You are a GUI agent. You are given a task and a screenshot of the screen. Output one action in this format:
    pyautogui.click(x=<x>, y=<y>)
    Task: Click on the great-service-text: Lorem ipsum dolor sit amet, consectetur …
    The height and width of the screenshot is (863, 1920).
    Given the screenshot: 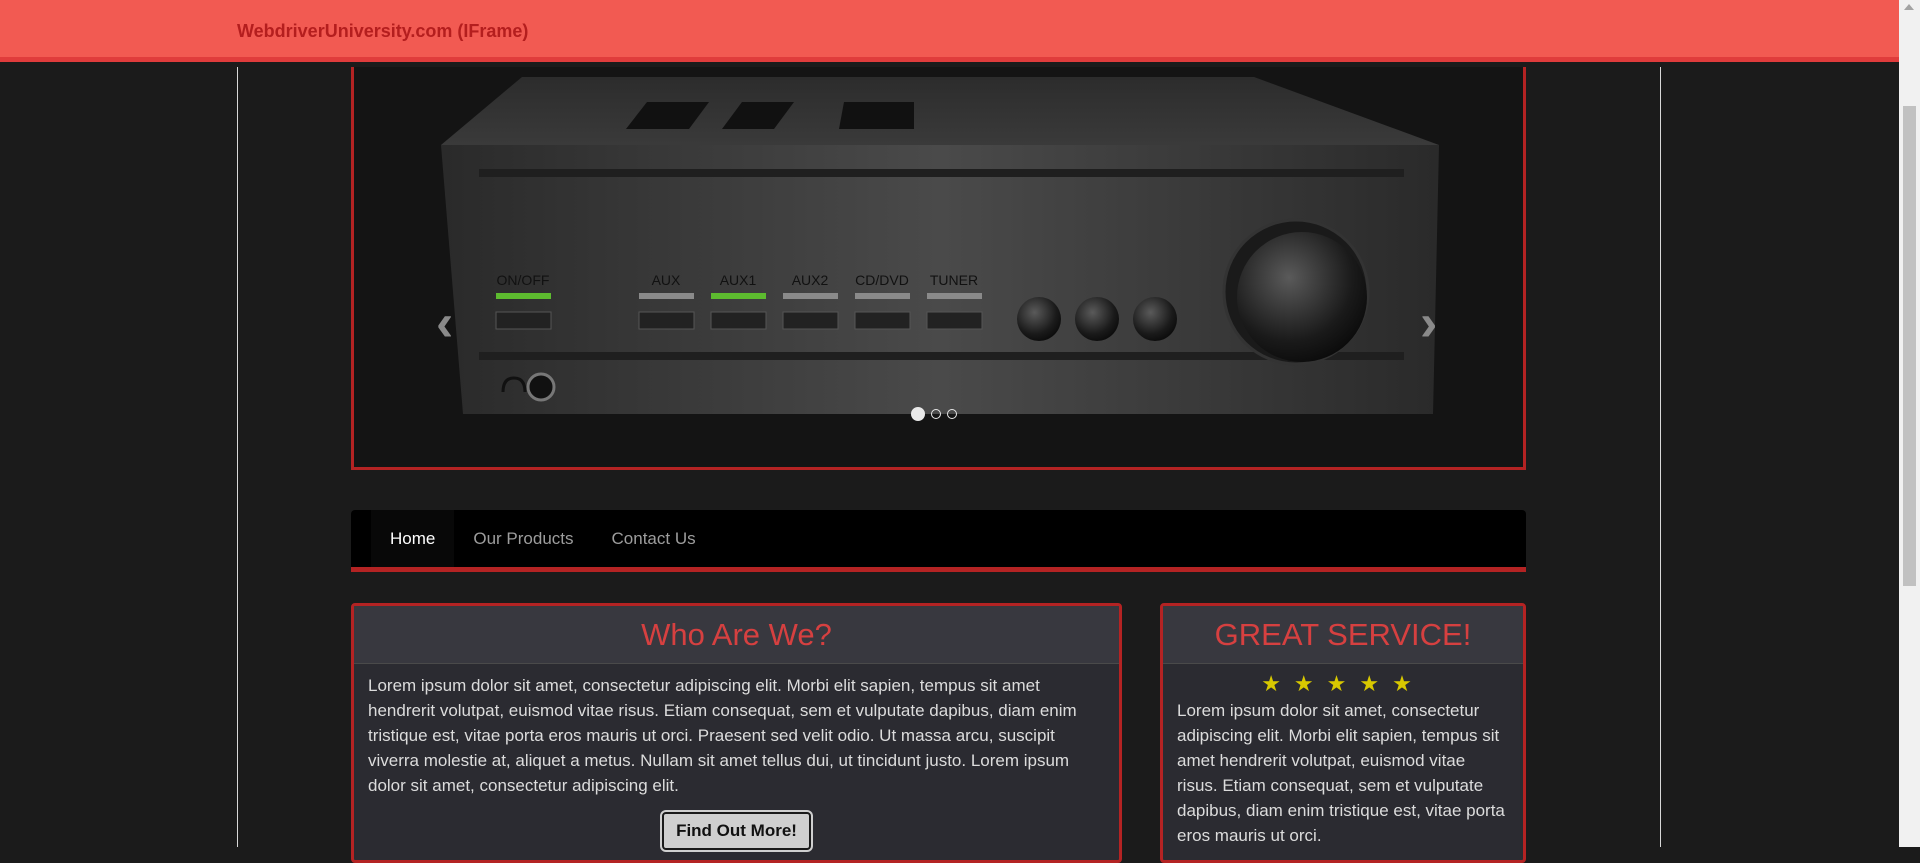 What is the action you would take?
    pyautogui.click(x=1341, y=773)
    